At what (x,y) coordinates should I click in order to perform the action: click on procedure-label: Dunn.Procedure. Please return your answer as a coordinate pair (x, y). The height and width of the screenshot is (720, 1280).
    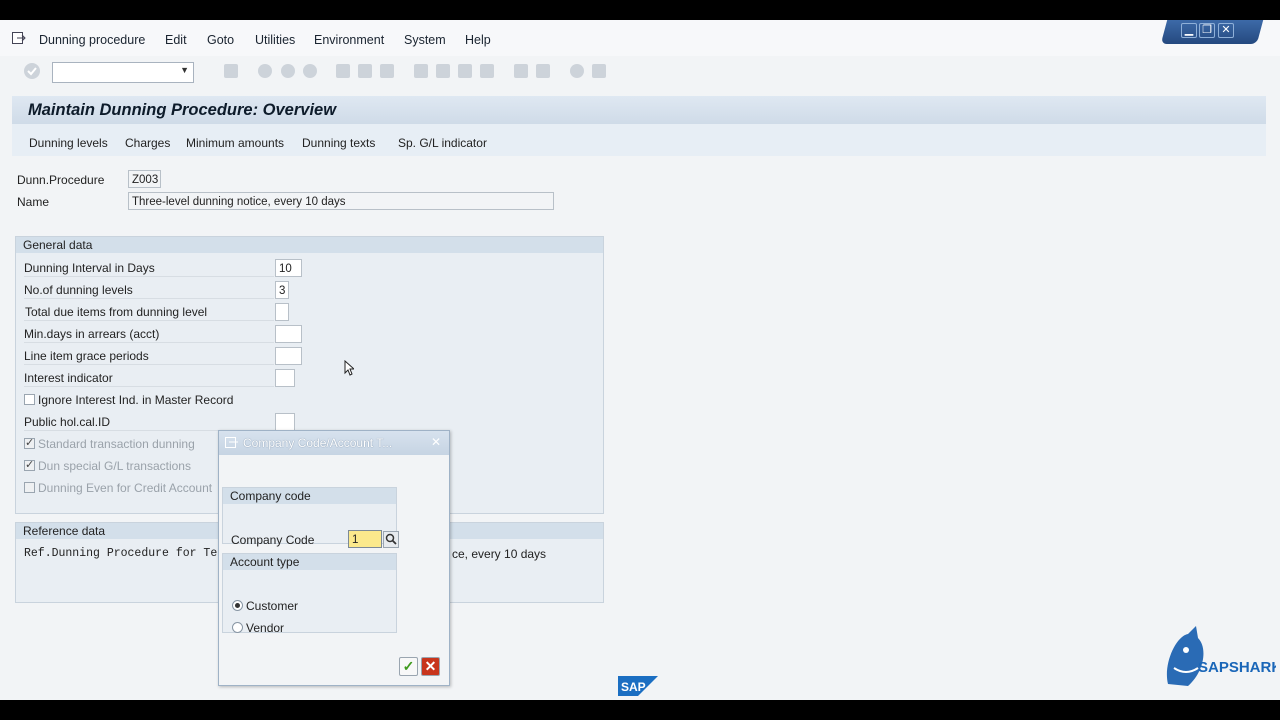
    Looking at the image, I should click on (61, 180).